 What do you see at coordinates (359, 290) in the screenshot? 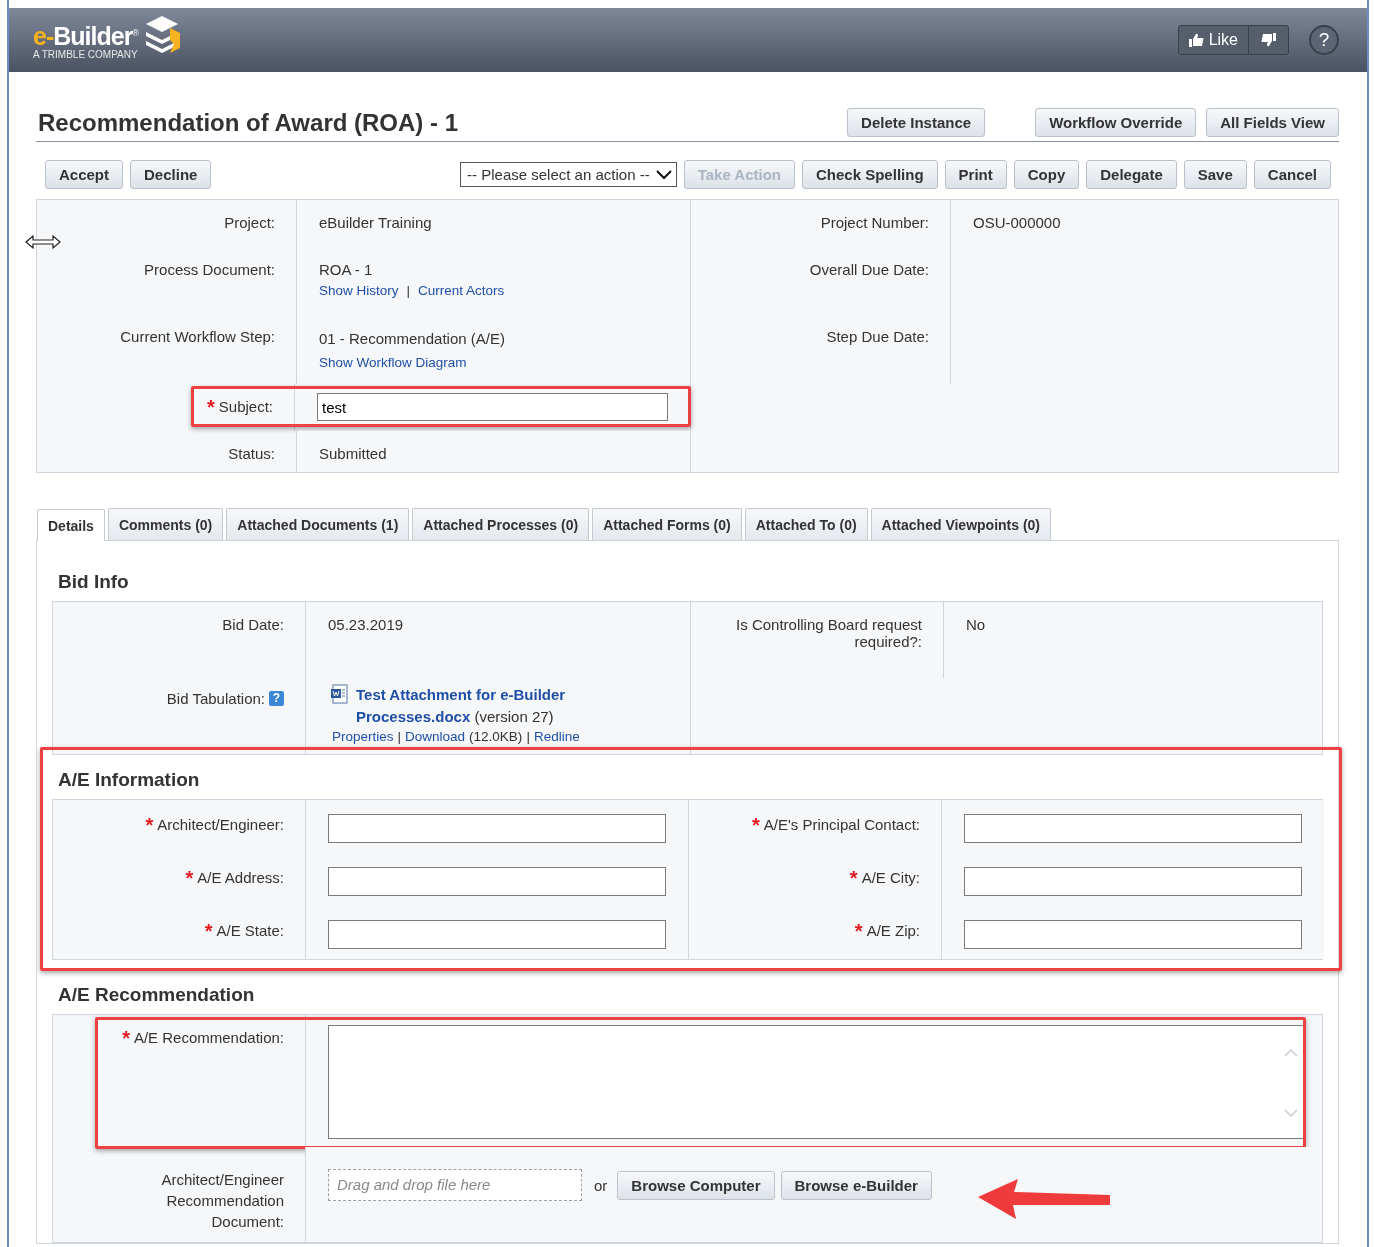
I see `text-link: Show History` at bounding box center [359, 290].